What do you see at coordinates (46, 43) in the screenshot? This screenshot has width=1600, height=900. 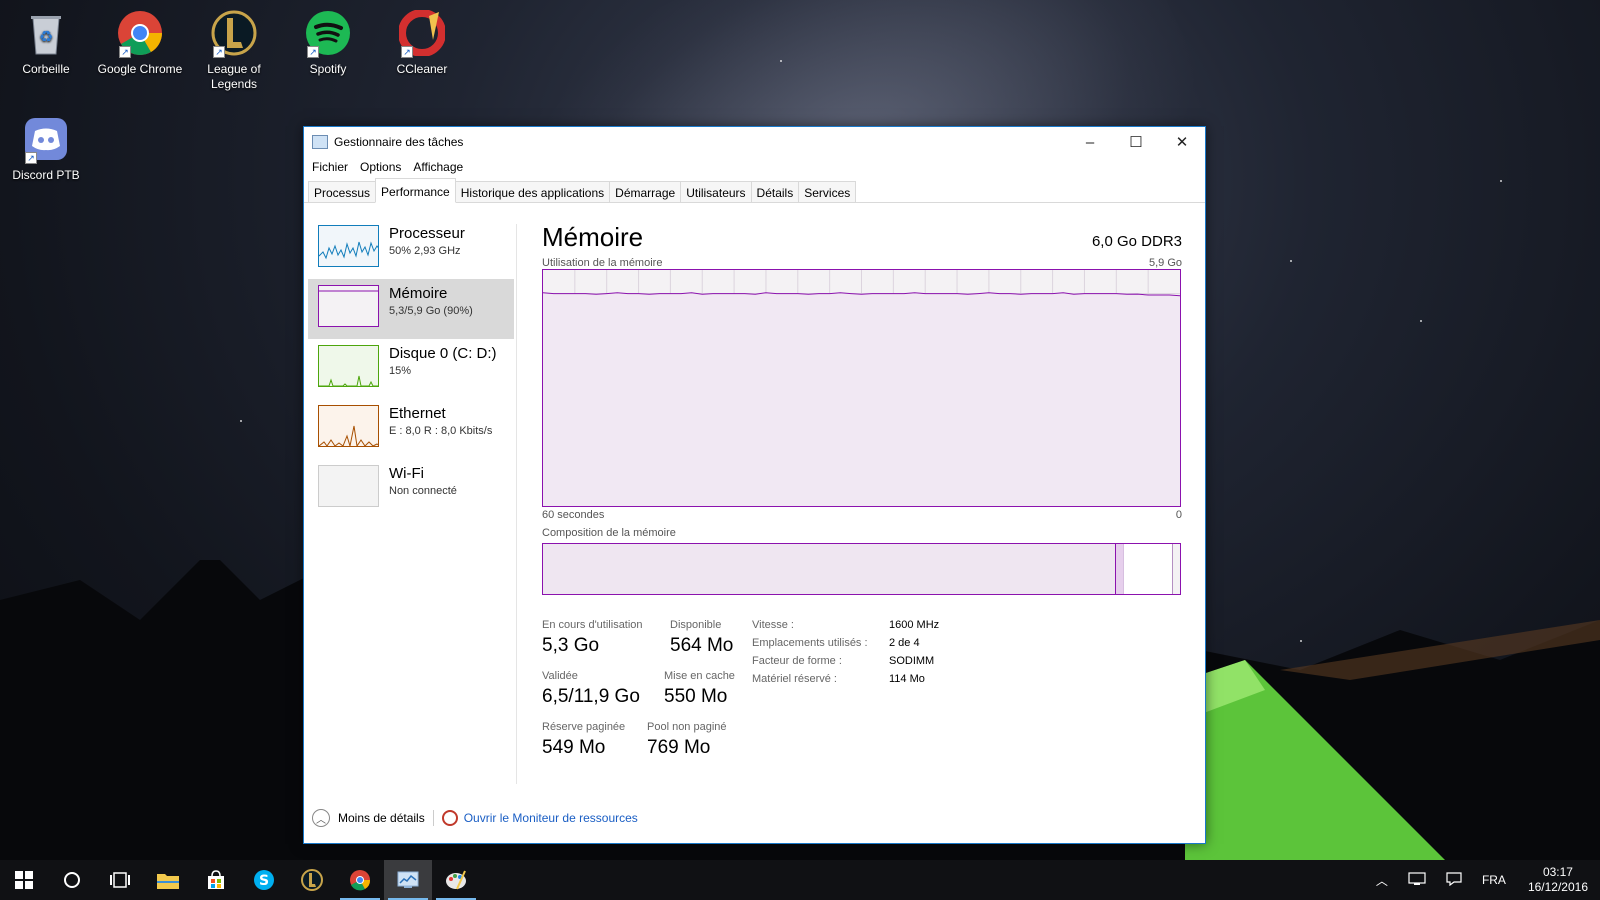 I see `desktop-icon-recycle-bin: ♻ Corbeille` at bounding box center [46, 43].